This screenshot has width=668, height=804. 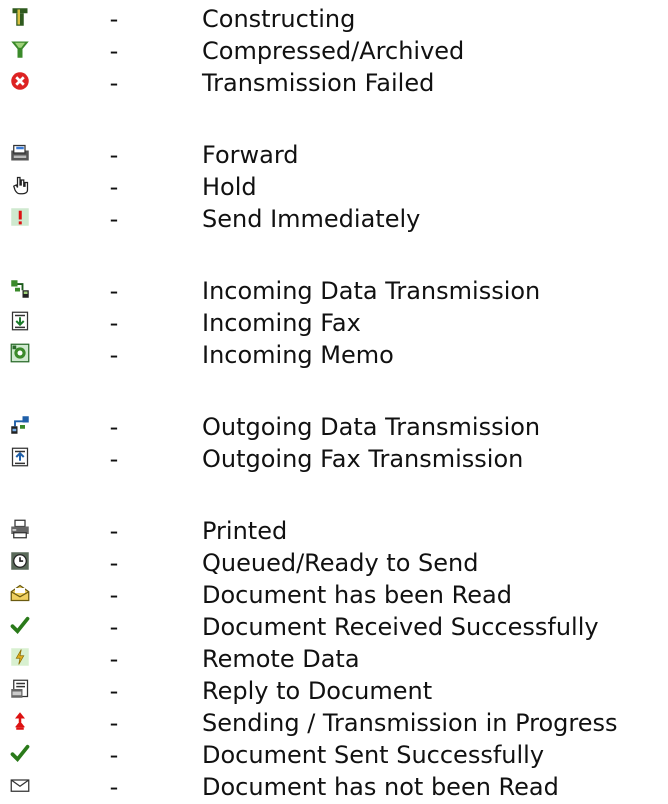 I want to click on legend-label: Compressed/Archived, so click(x=333, y=51).